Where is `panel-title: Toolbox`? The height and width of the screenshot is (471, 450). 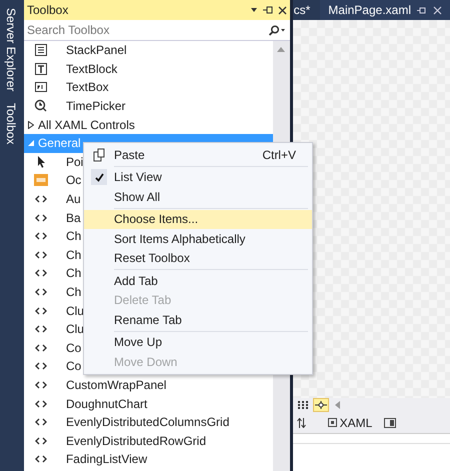 panel-title: Toolbox is located at coordinates (48, 10).